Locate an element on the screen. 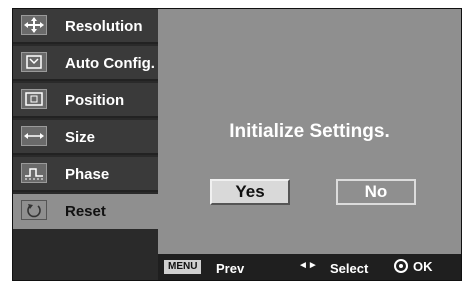 Image resolution: width=463 pixels, height=285 pixels. left-right-arrows-icon: ◄► is located at coordinates (308, 265).